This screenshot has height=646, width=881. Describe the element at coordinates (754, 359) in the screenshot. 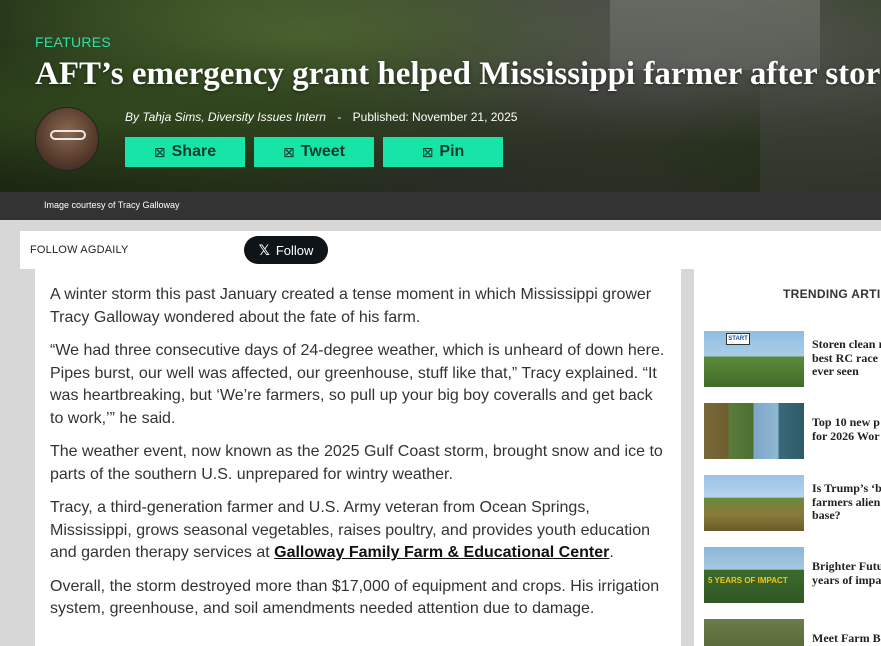

I see `trending-thumbnail: START` at that location.